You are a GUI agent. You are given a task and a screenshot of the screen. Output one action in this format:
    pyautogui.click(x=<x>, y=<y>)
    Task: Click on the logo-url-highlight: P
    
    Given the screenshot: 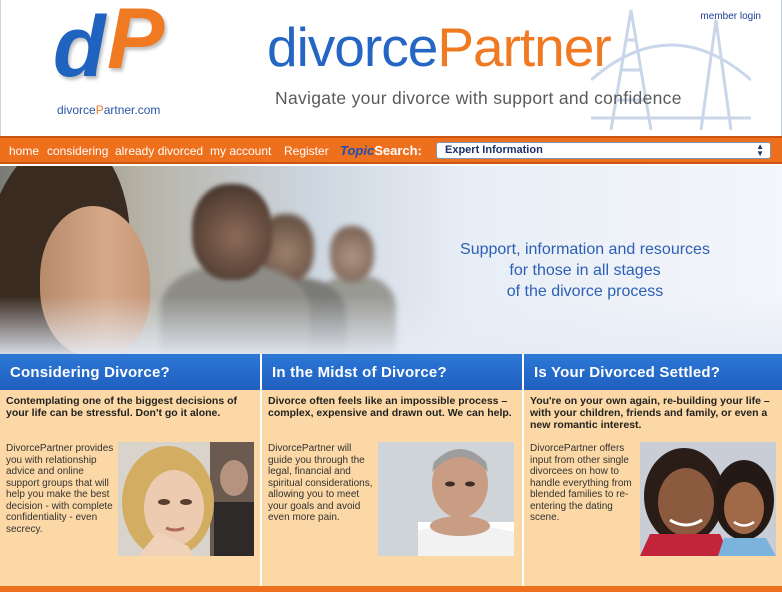 What is the action you would take?
    pyautogui.click(x=99, y=110)
    